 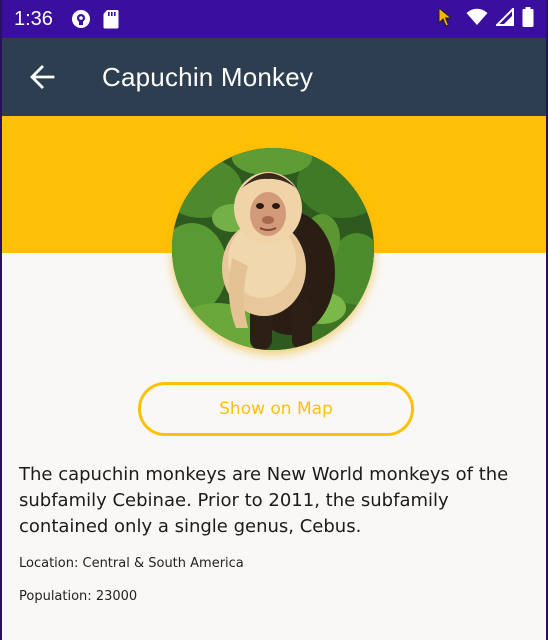 What do you see at coordinates (111, 19) in the screenshot?
I see `sd-card-icon` at bounding box center [111, 19].